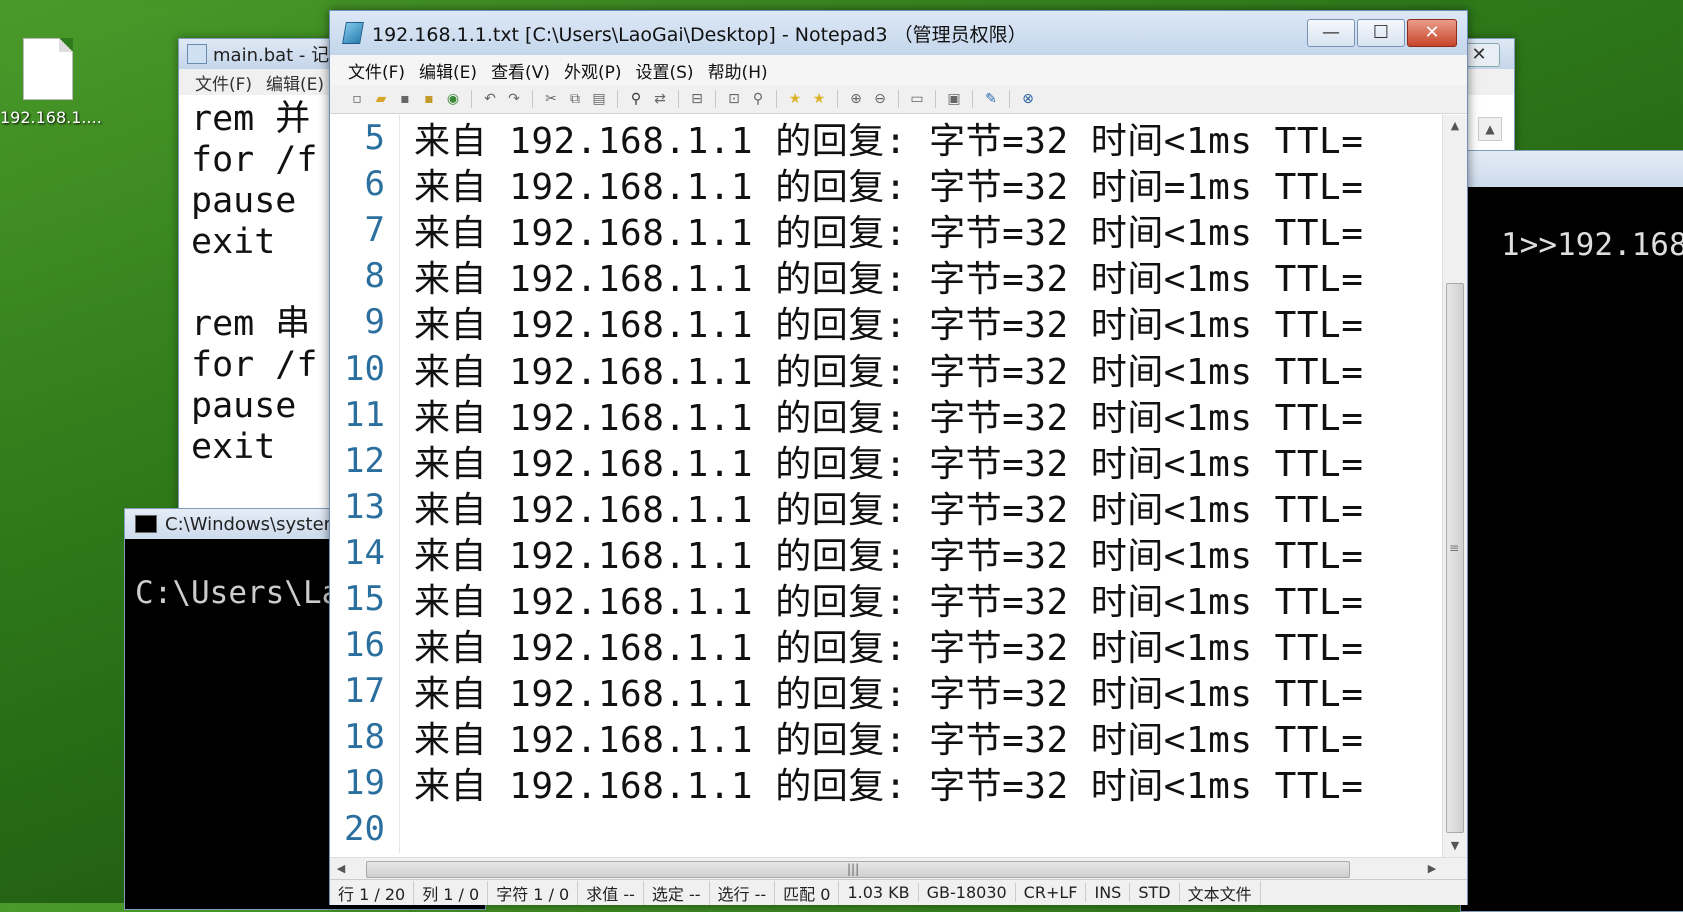 The width and height of the screenshot is (1683, 912). I want to click on editor-line: 12 来自 192.168.1.1 的回复: 字节=32 时间<1ms TTL=, so click(886, 461).